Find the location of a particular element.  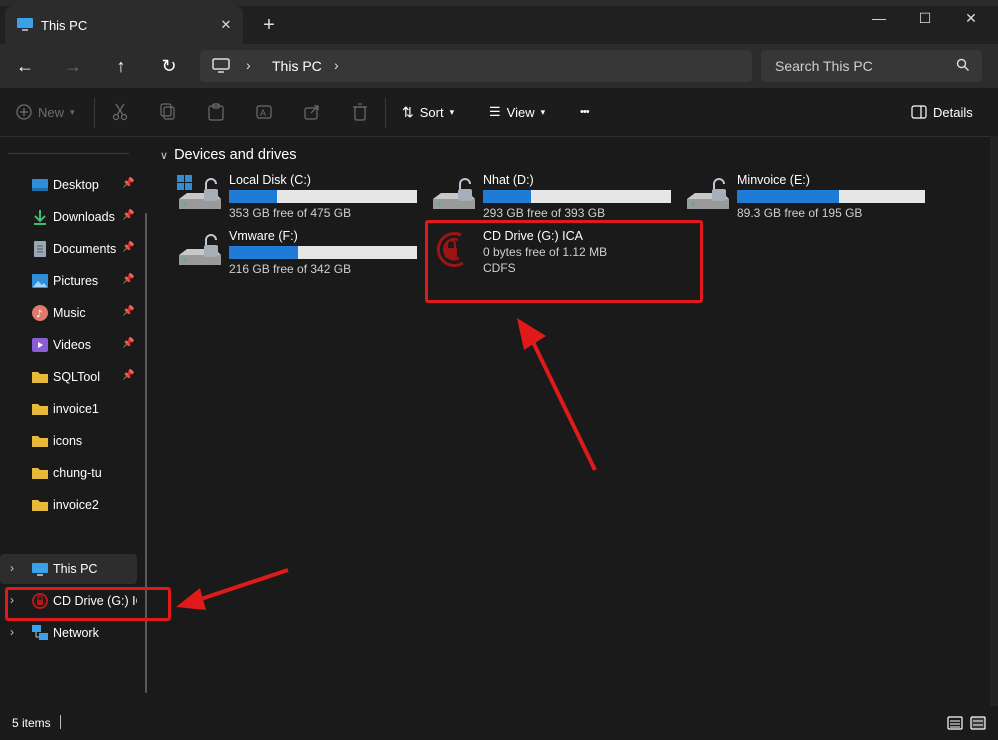

details-label: Details is located at coordinates (953, 112).